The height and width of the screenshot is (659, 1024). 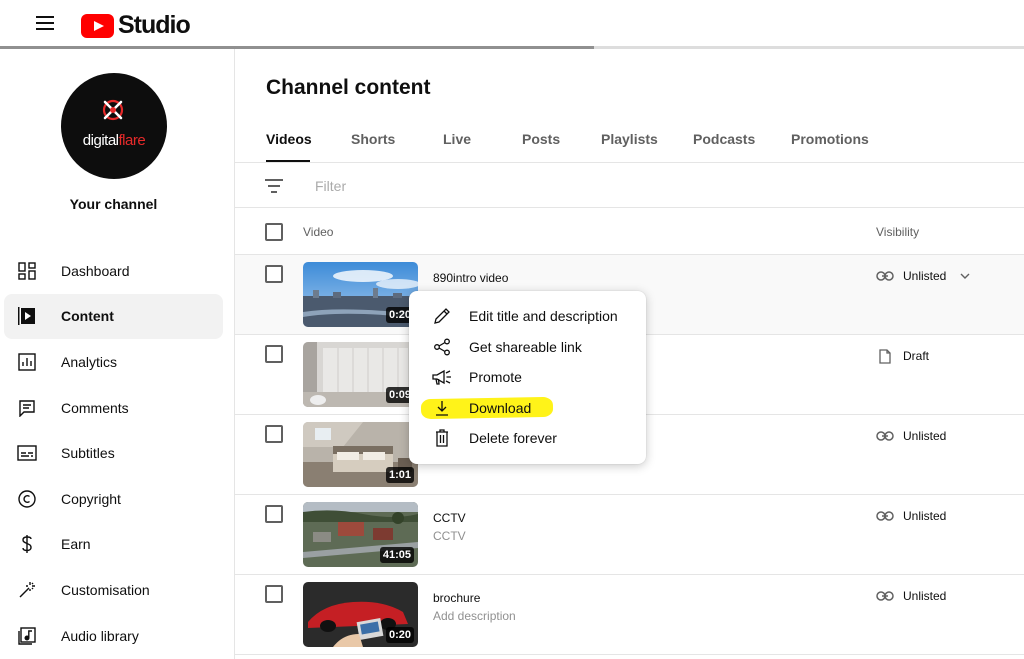 I want to click on page-title: Channel content, so click(x=348, y=87).